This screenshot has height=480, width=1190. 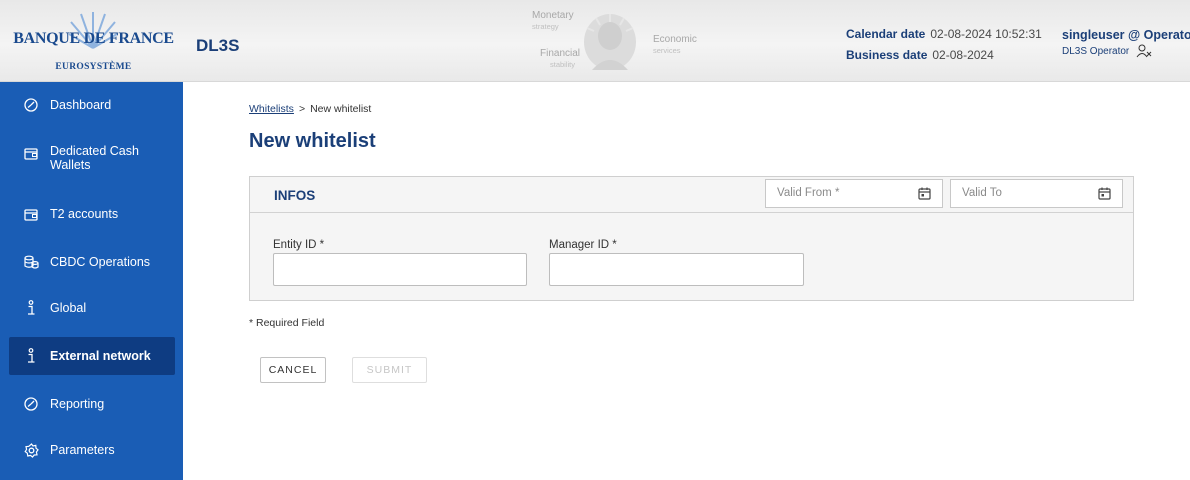 What do you see at coordinates (93, 67) in the screenshot?
I see `logo-subtitle: EUROSYSTÈME` at bounding box center [93, 67].